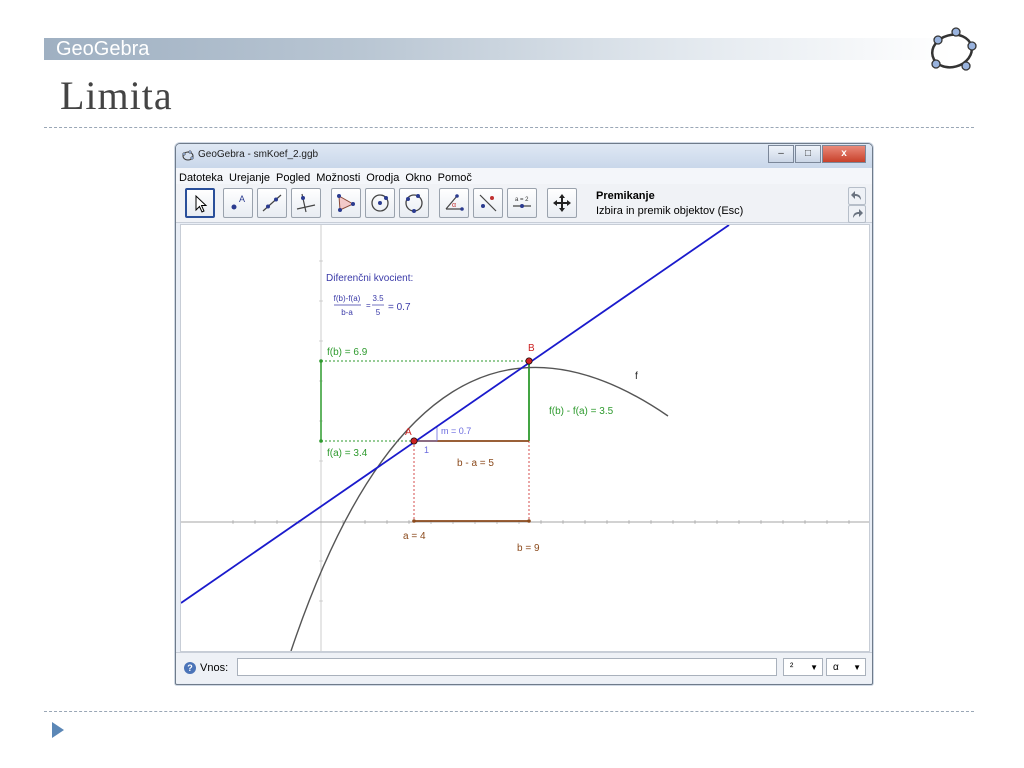 This screenshot has width=1024, height=768. Describe the element at coordinates (454, 205) in the screenshot. I see `svg-text: α` at that location.